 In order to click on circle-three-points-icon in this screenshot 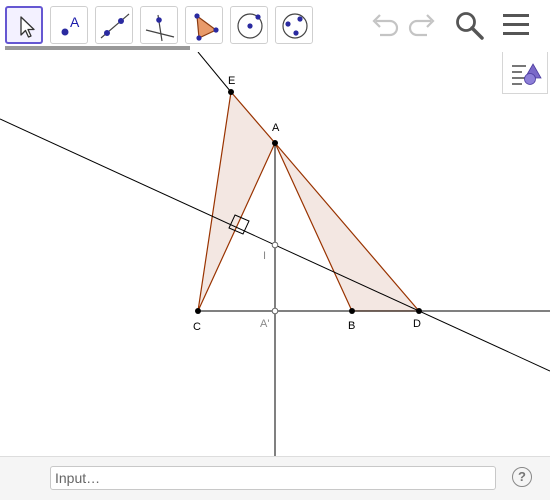, I will do `click(295, 26)`.